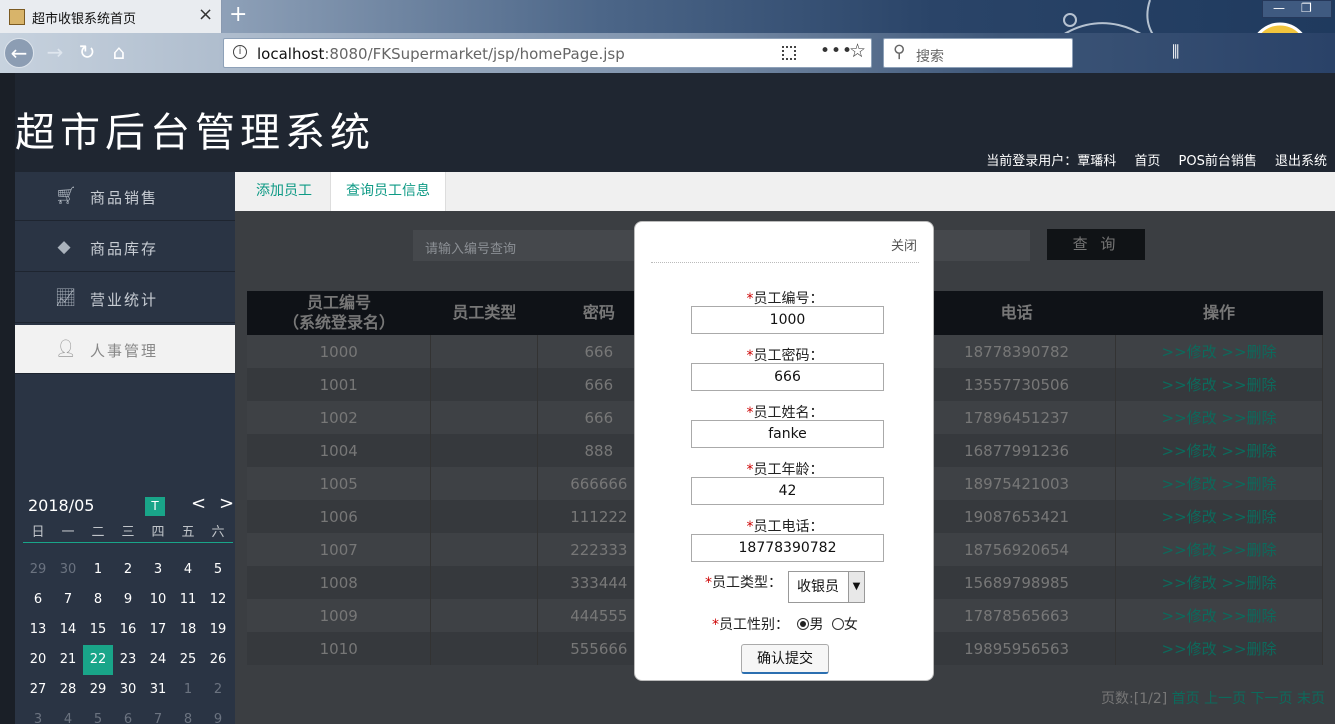  I want to click on calendar-day: 18, so click(188, 630).